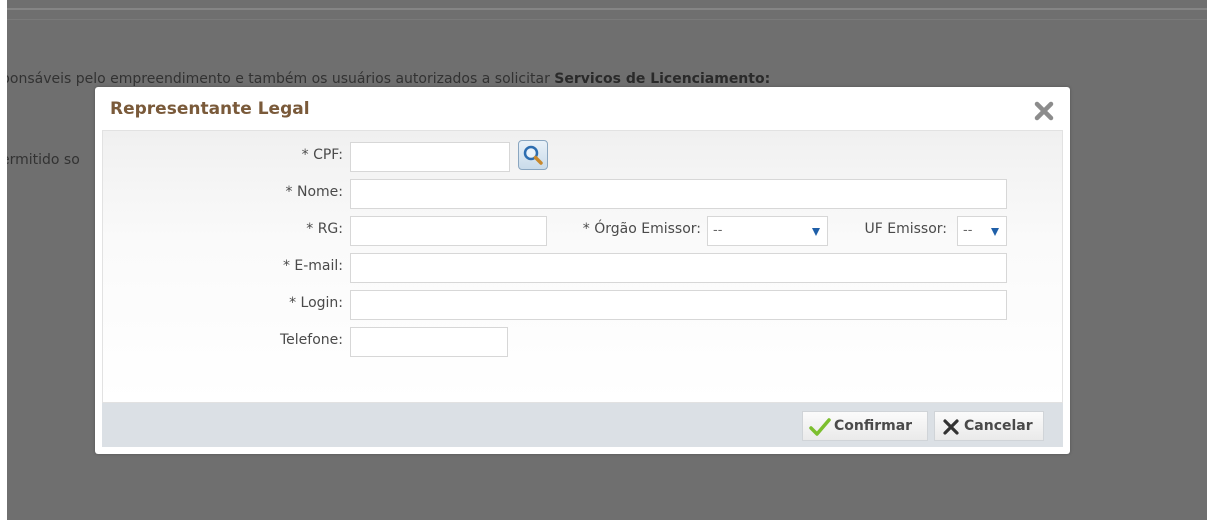 Image resolution: width=1207 pixels, height=520 pixels. What do you see at coordinates (767, 231) in the screenshot?
I see `orgao-emissor-select: --` at bounding box center [767, 231].